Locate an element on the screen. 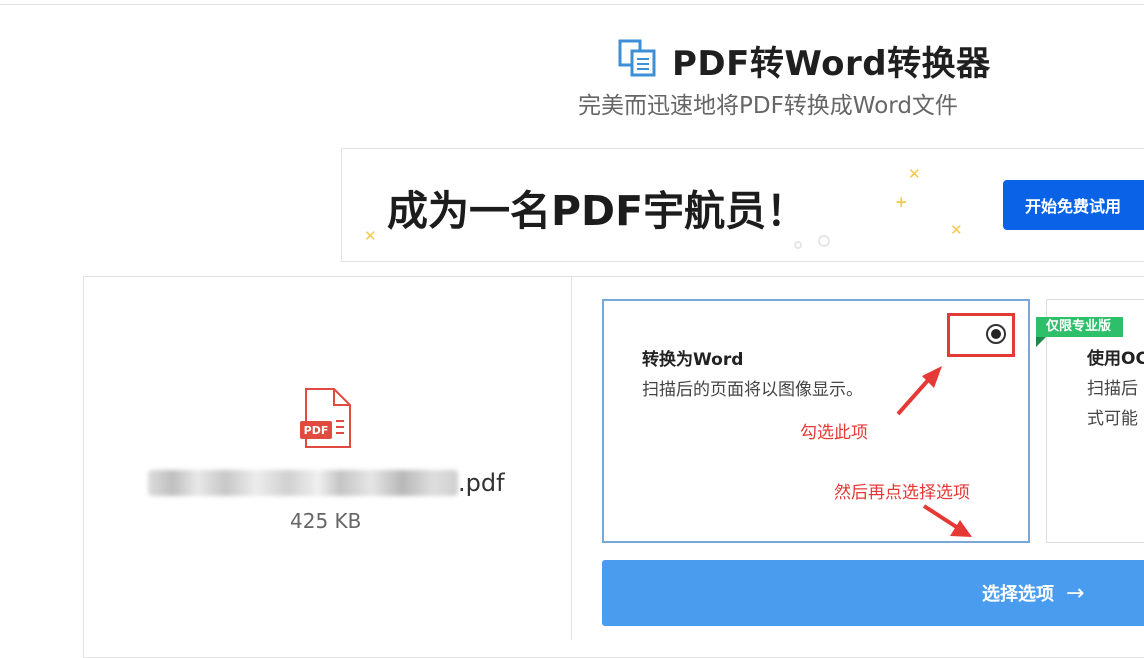  annotation-next-hint: 然后再点选择选项 is located at coordinates (902, 493).